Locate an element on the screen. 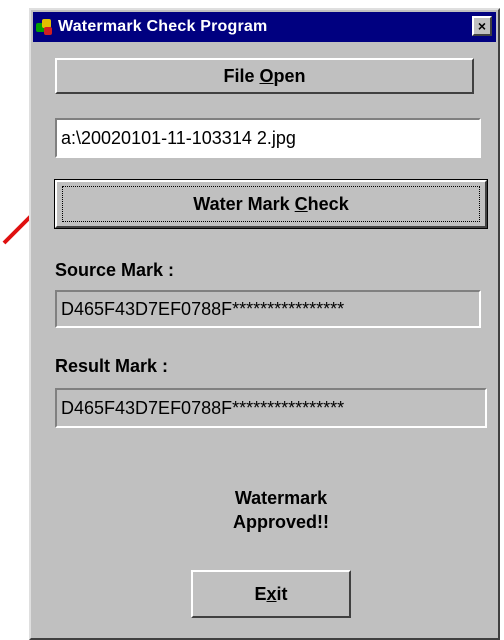  close-icon: × is located at coordinates (482, 26).